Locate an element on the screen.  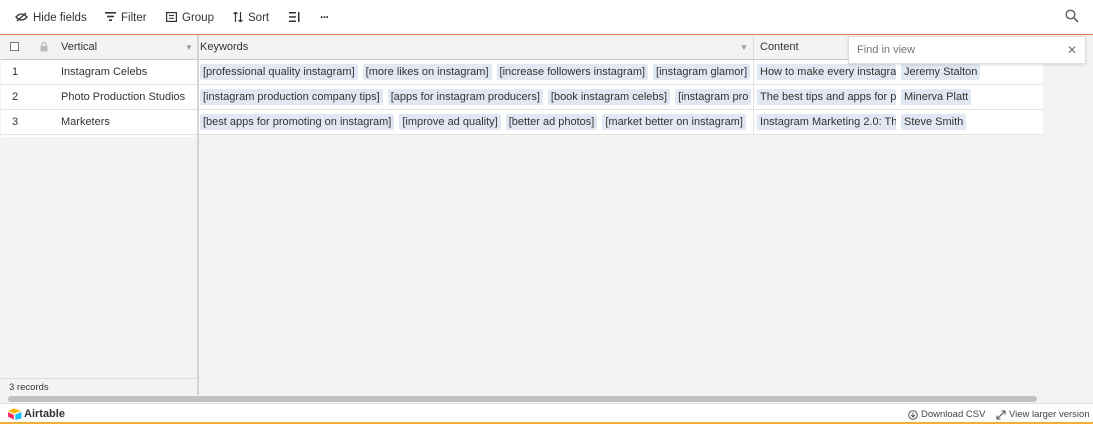
keyword-chip: [market better on instagram] is located at coordinates (674, 122).